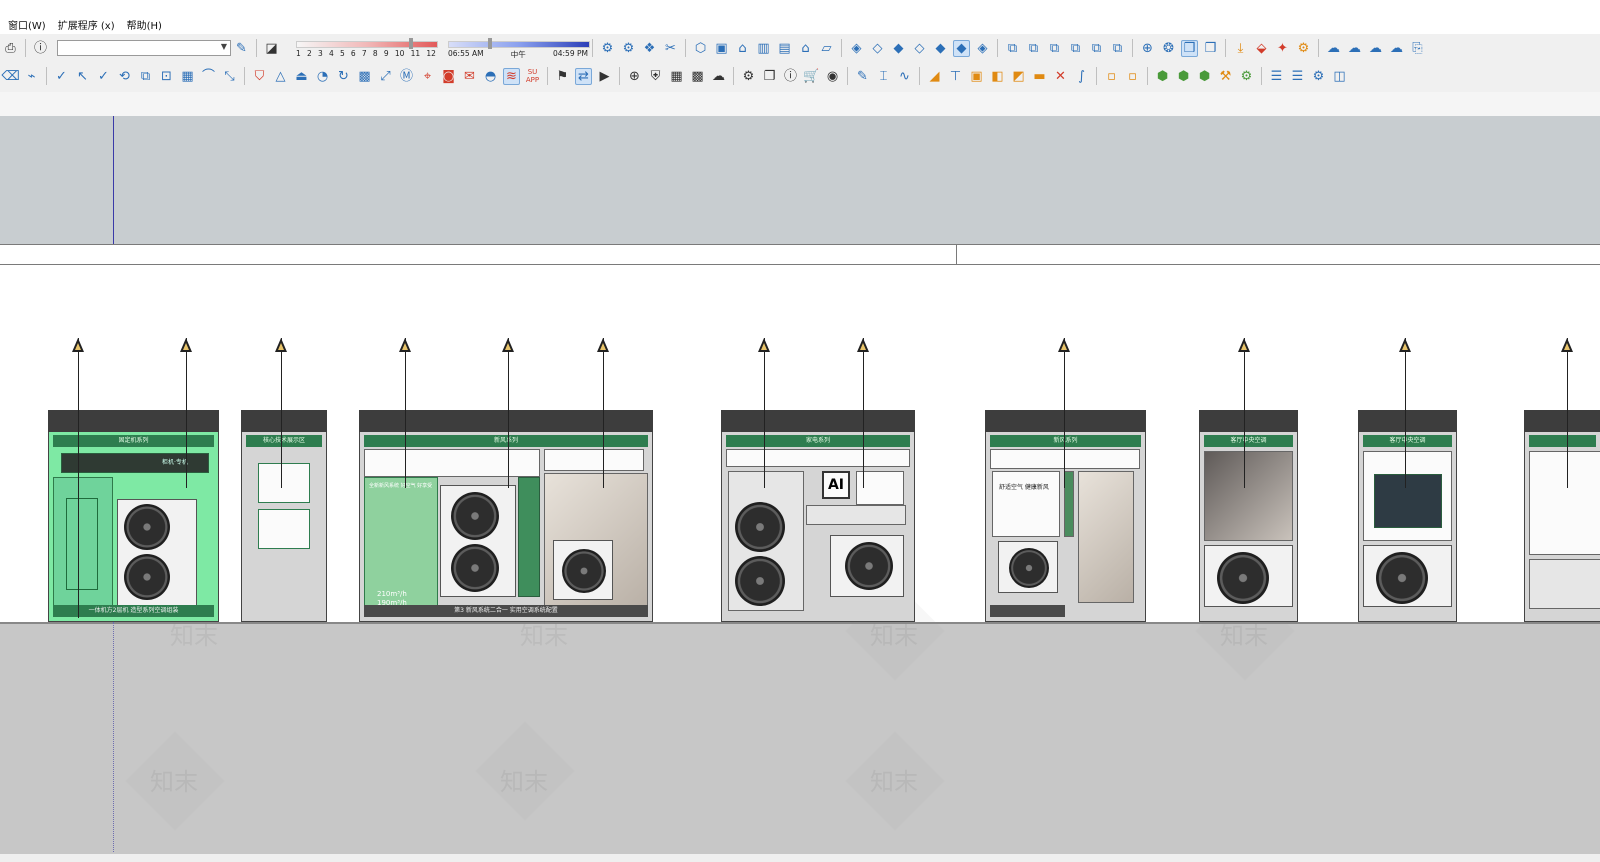 This screenshot has width=1600, height=862. Describe the element at coordinates (1210, 48) in the screenshot. I see `cube-icon: ❒` at that location.